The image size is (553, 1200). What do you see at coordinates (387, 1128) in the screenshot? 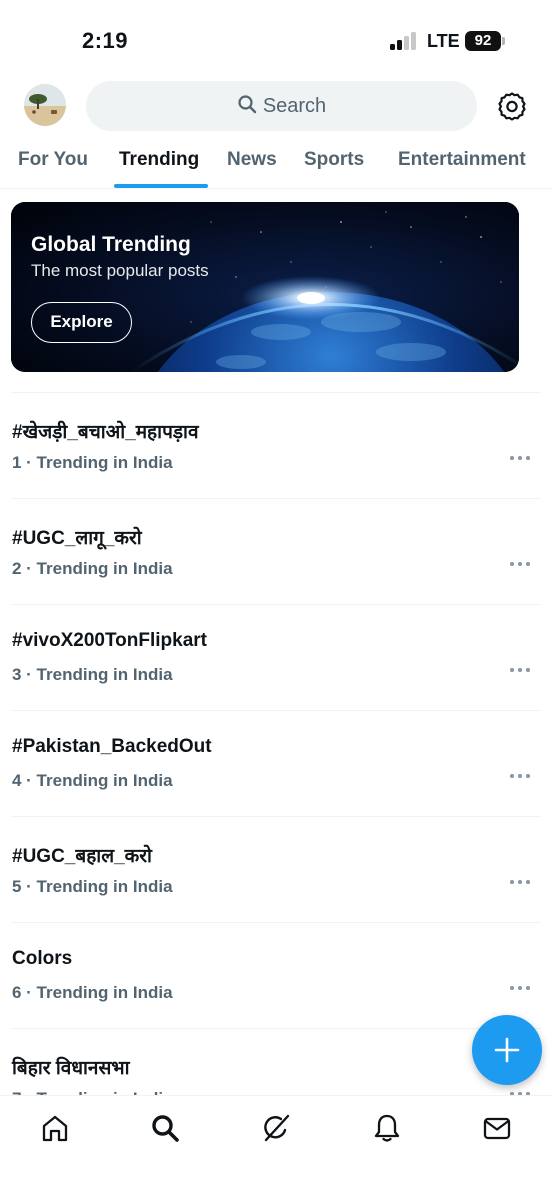
I see `notifications-icon` at bounding box center [387, 1128].